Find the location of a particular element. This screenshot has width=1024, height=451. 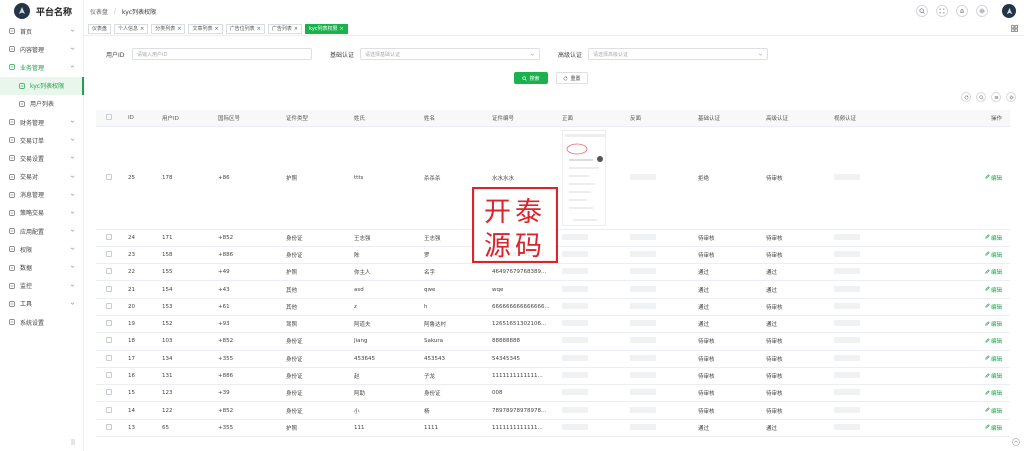

sidebar-item-15: 工具 is located at coordinates (42, 304).